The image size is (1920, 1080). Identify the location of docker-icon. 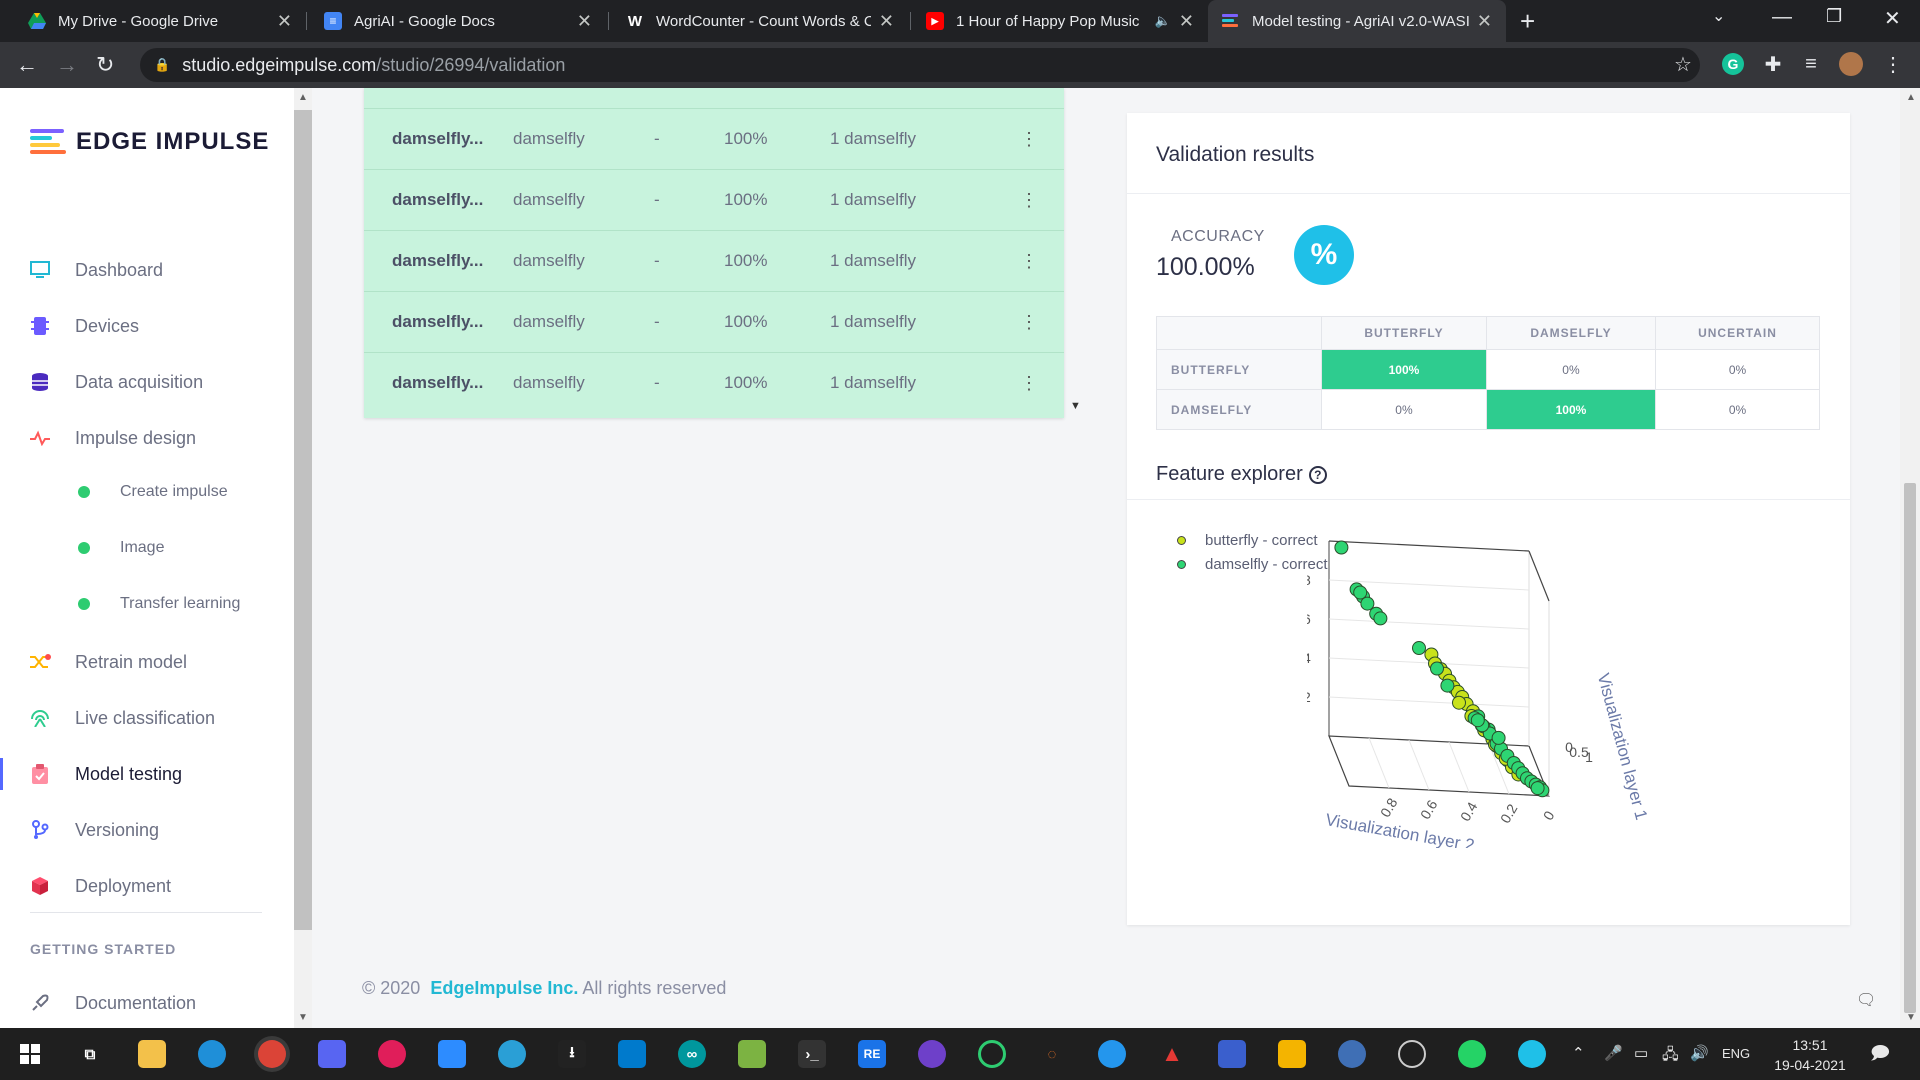
(1112, 1054).